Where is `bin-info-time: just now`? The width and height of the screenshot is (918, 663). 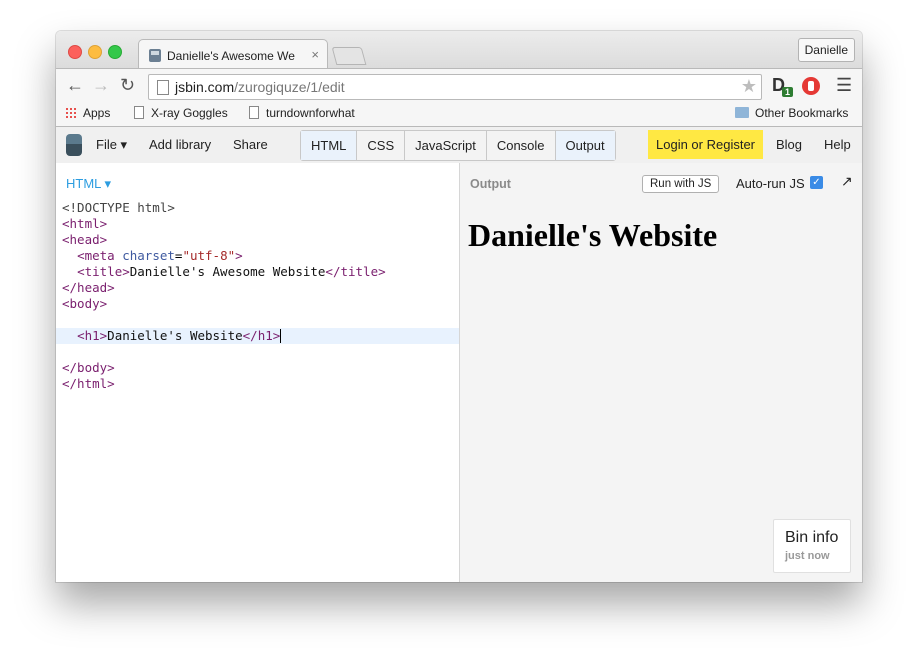
bin-info-time: just now is located at coordinates (807, 556).